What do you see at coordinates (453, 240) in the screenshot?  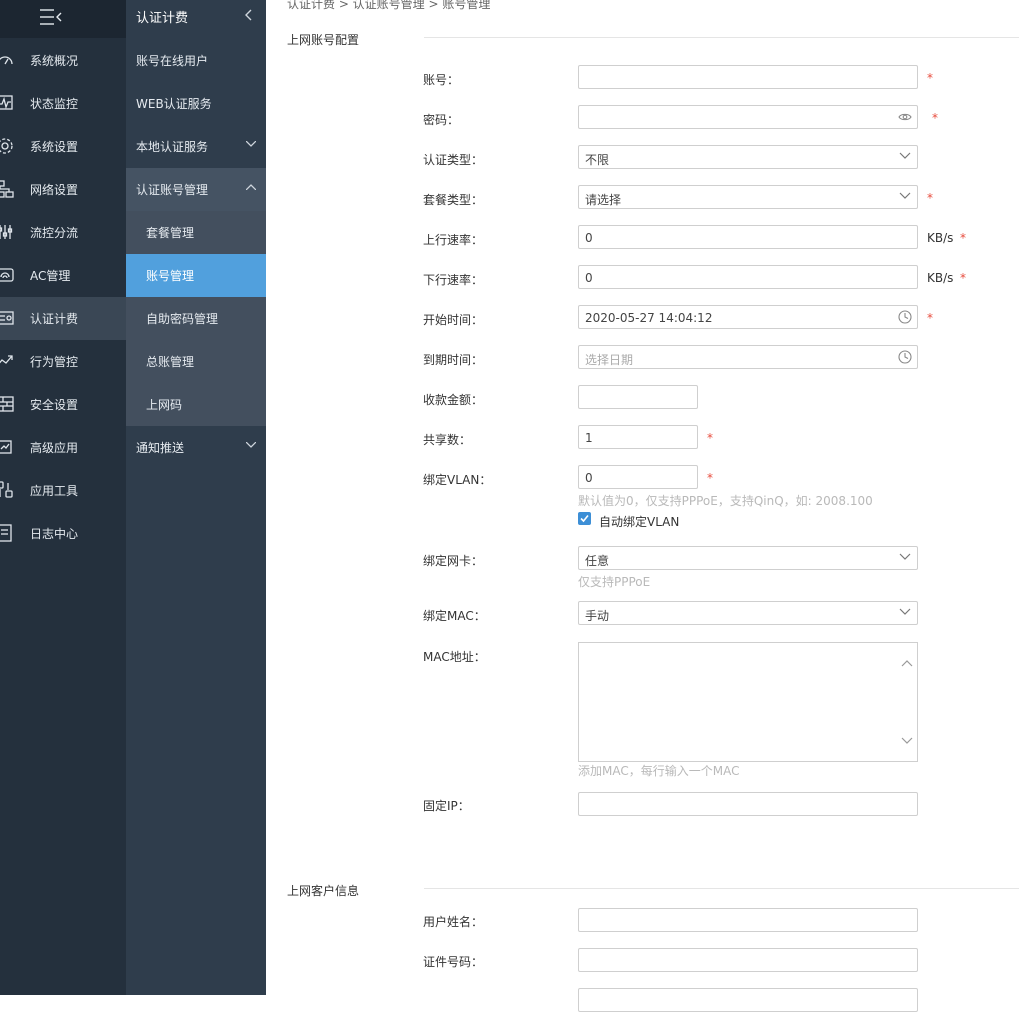 I see `up-rate-label: 上行速率：` at bounding box center [453, 240].